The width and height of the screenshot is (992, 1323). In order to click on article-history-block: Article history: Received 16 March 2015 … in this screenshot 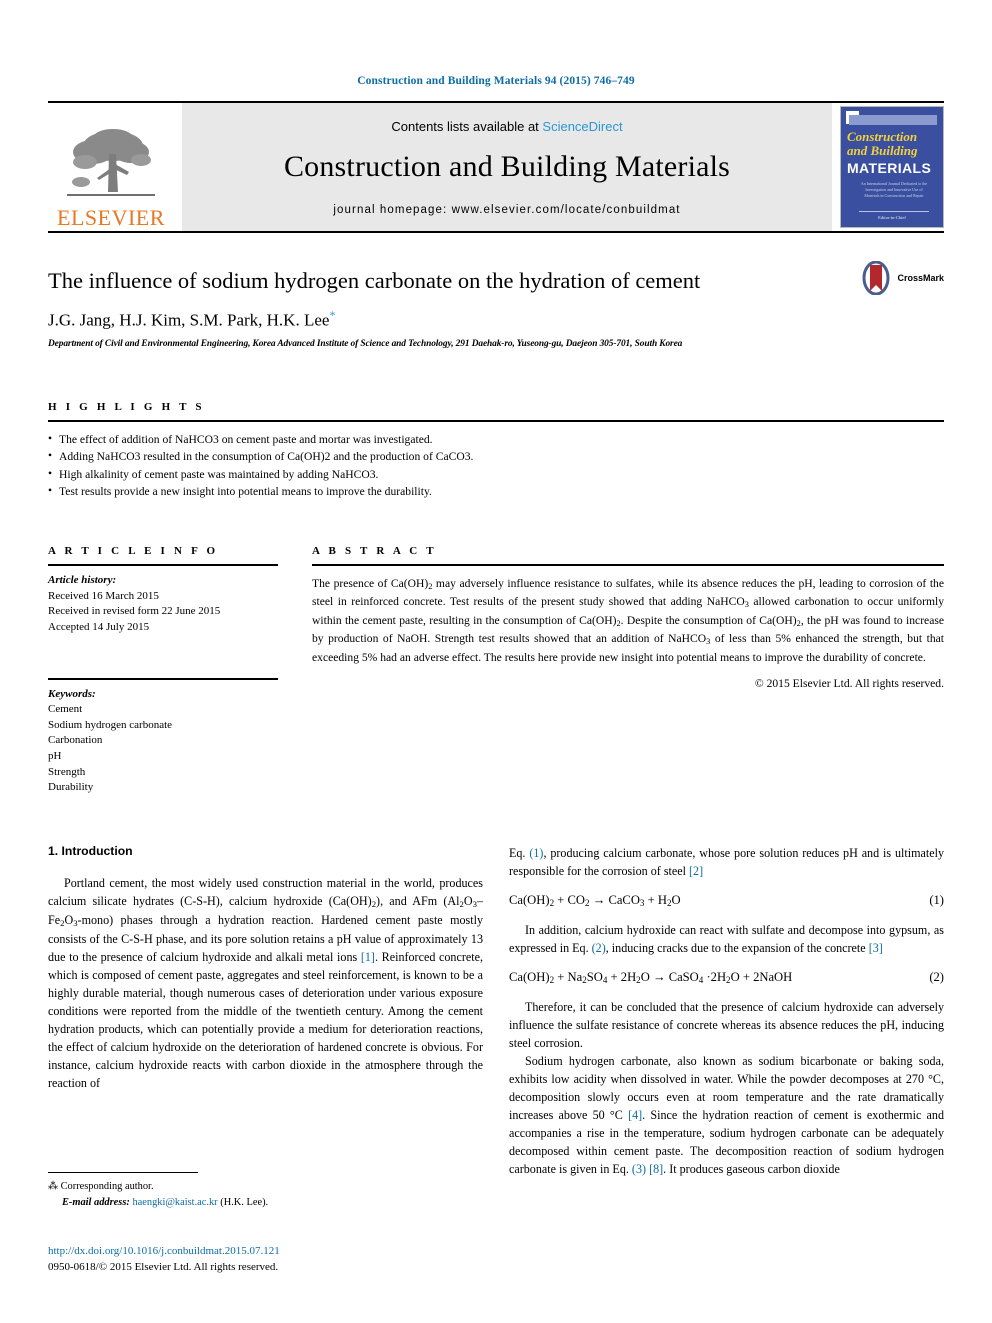, I will do `click(163, 604)`.